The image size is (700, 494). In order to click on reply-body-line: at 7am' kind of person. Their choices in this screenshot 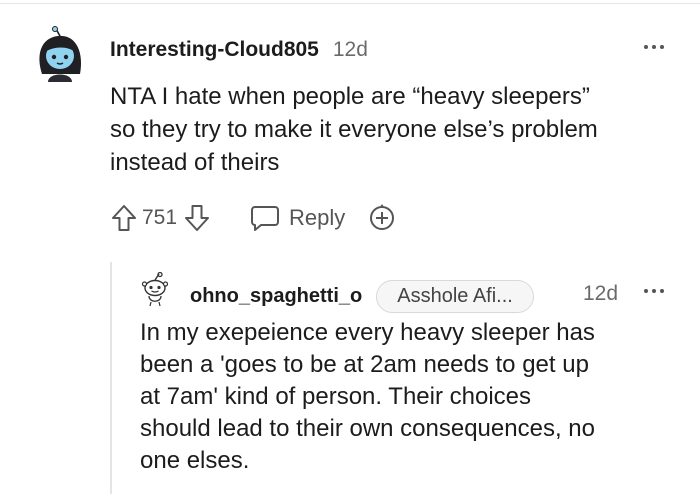, I will do `click(336, 396)`.